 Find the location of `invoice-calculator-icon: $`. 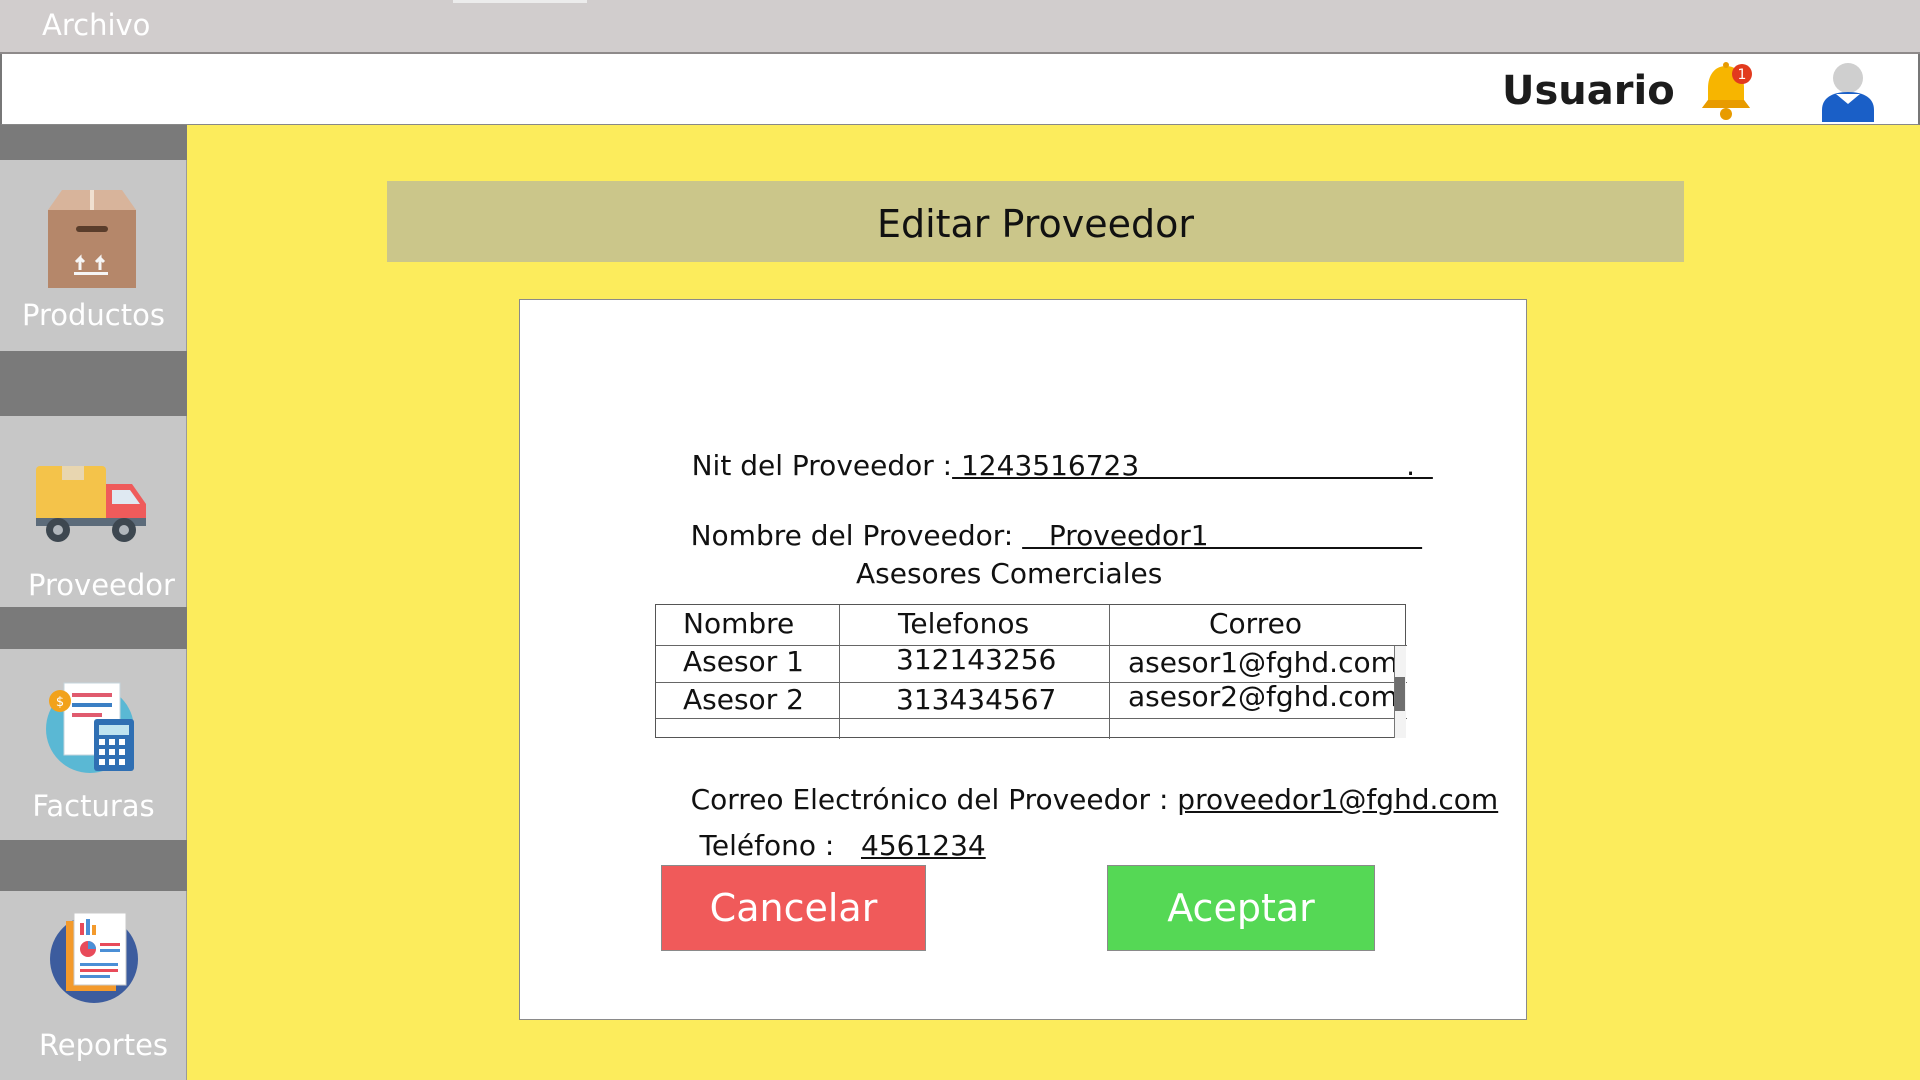

invoice-calculator-icon: $ is located at coordinates (90, 727).